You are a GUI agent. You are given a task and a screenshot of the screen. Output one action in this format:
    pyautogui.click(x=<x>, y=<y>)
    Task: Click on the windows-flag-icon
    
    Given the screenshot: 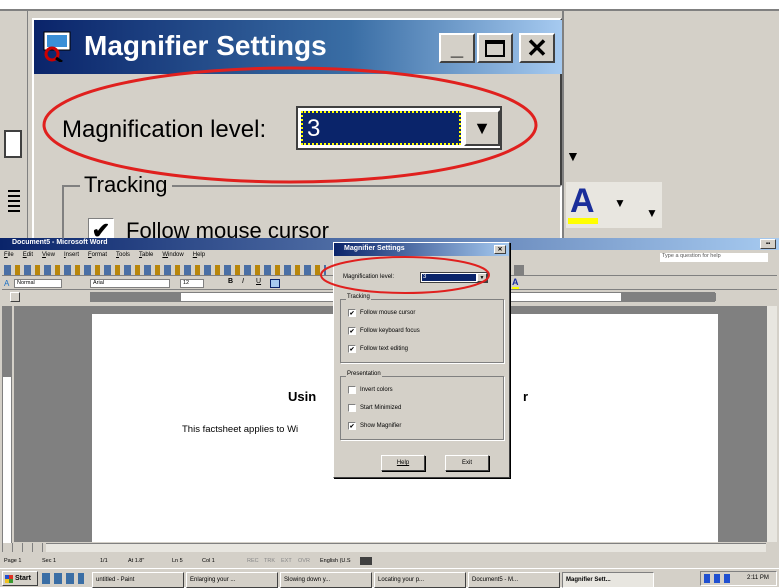 What is the action you would take?
    pyautogui.click(x=9, y=578)
    